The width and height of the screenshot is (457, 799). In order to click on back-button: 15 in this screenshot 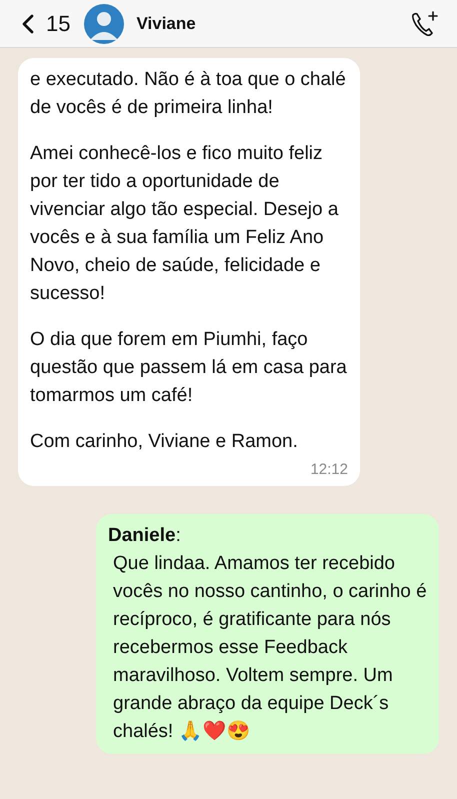, I will do `click(41, 23)`.